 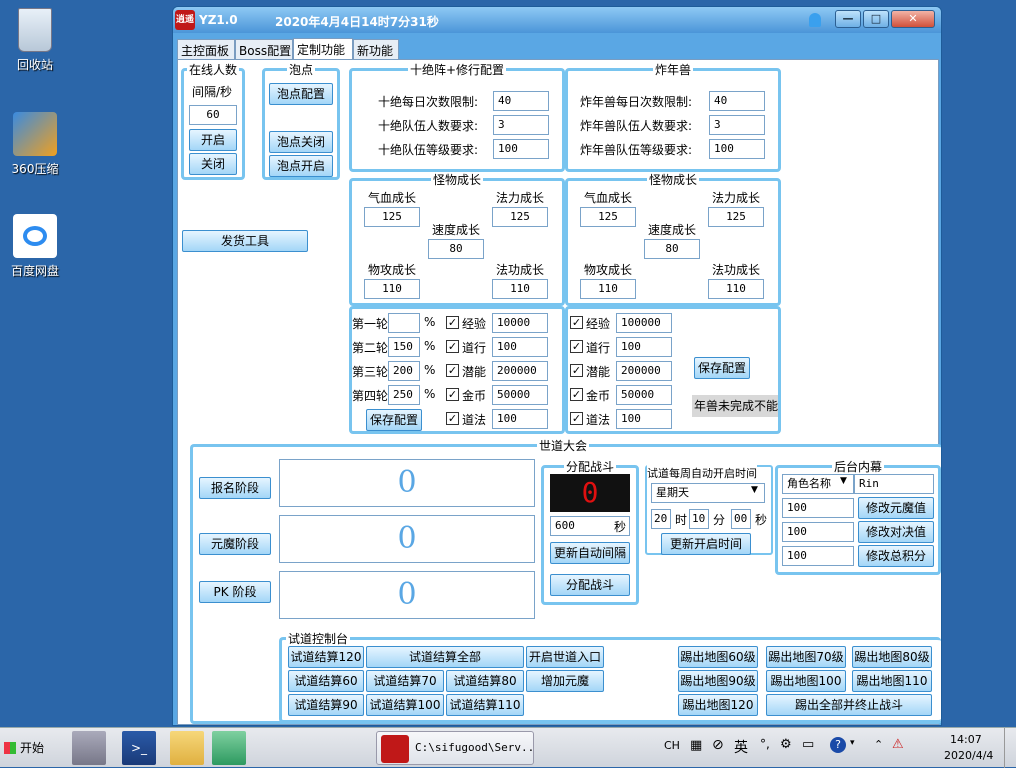 What do you see at coordinates (896, 532) in the screenshot?
I see `modify-duel-button: 修改对决值` at bounding box center [896, 532].